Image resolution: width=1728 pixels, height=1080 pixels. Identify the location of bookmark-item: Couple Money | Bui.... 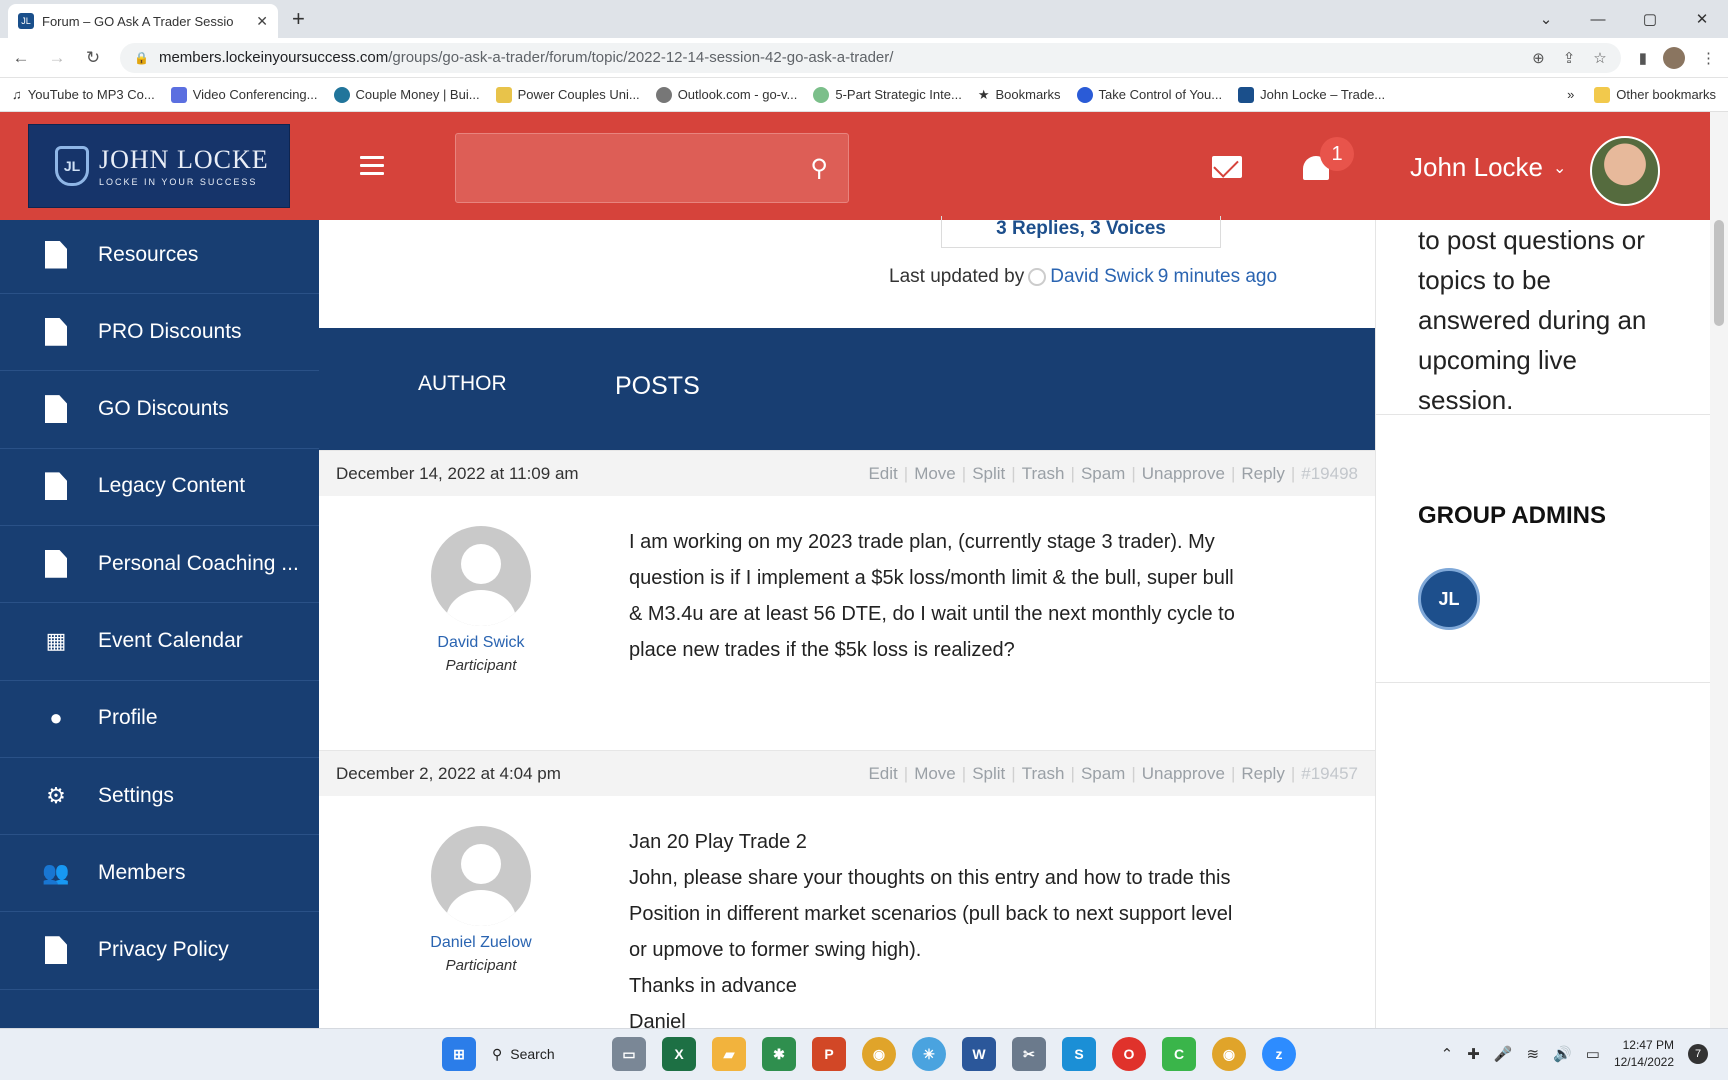
(406, 94).